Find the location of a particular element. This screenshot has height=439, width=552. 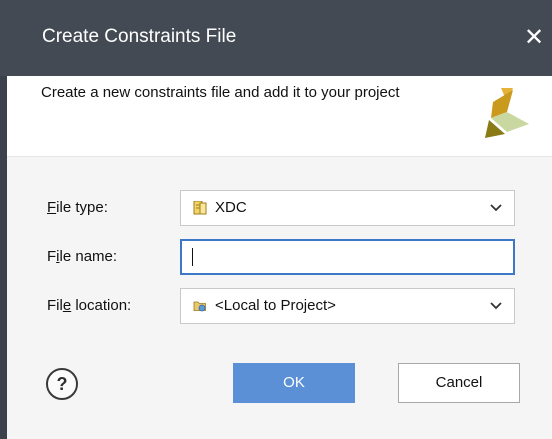

file-location-label: File location: is located at coordinates (89, 305).